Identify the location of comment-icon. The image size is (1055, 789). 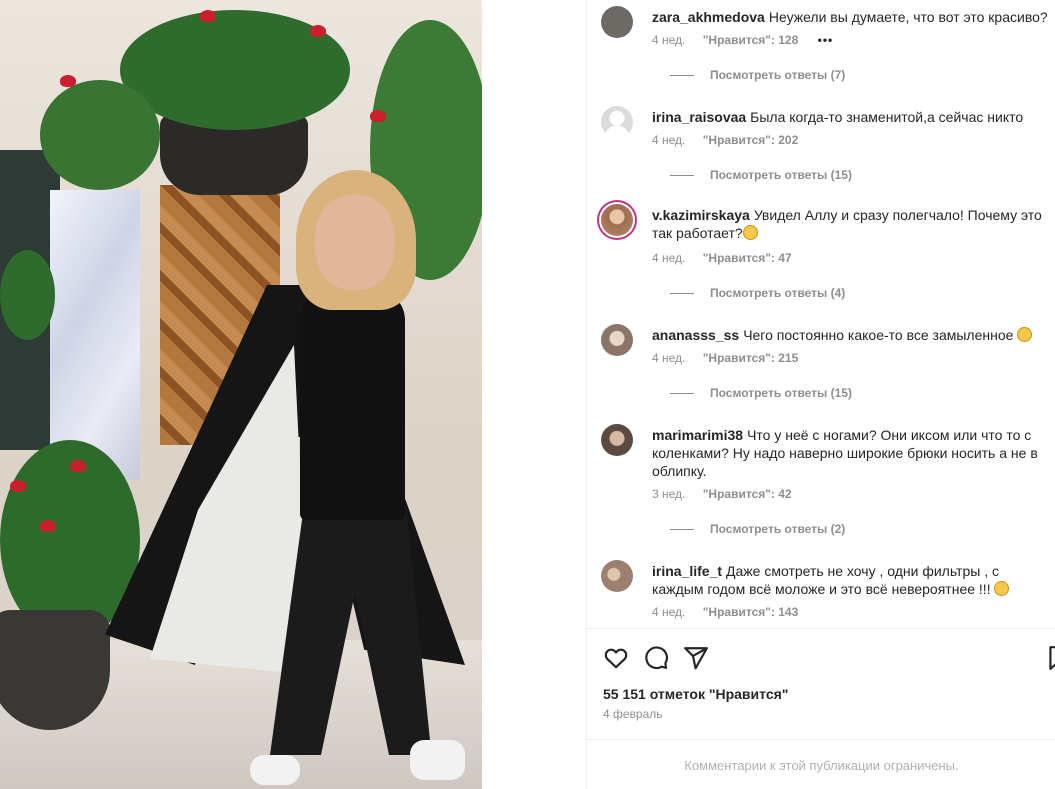
(656, 658).